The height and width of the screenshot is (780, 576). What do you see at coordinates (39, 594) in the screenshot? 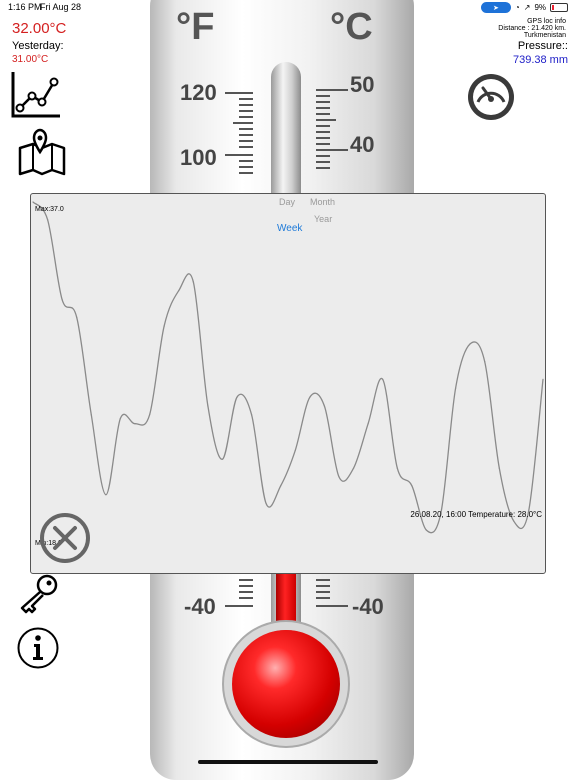
I see `key-icon` at bounding box center [39, 594].